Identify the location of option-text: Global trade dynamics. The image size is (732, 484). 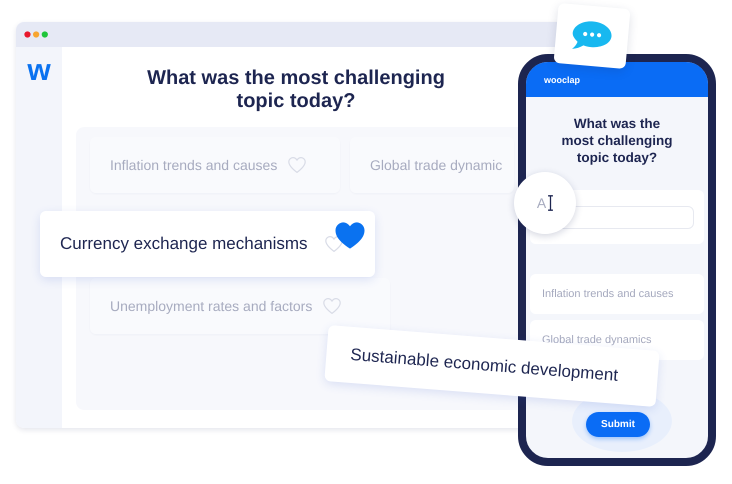
(597, 340).